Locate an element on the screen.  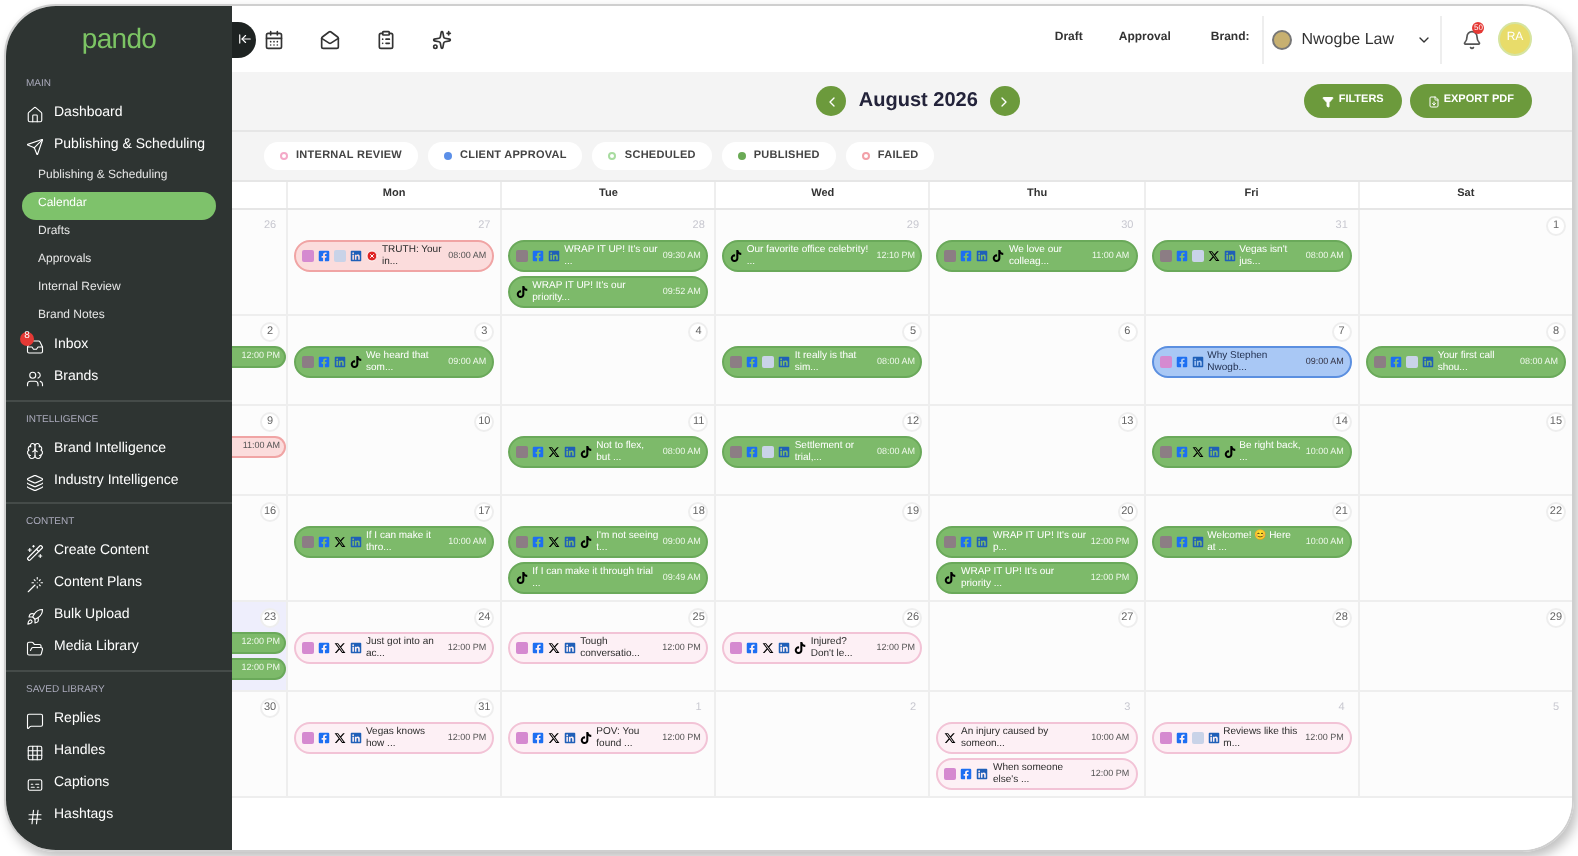
collapse-icon is located at coordinates (244, 39).